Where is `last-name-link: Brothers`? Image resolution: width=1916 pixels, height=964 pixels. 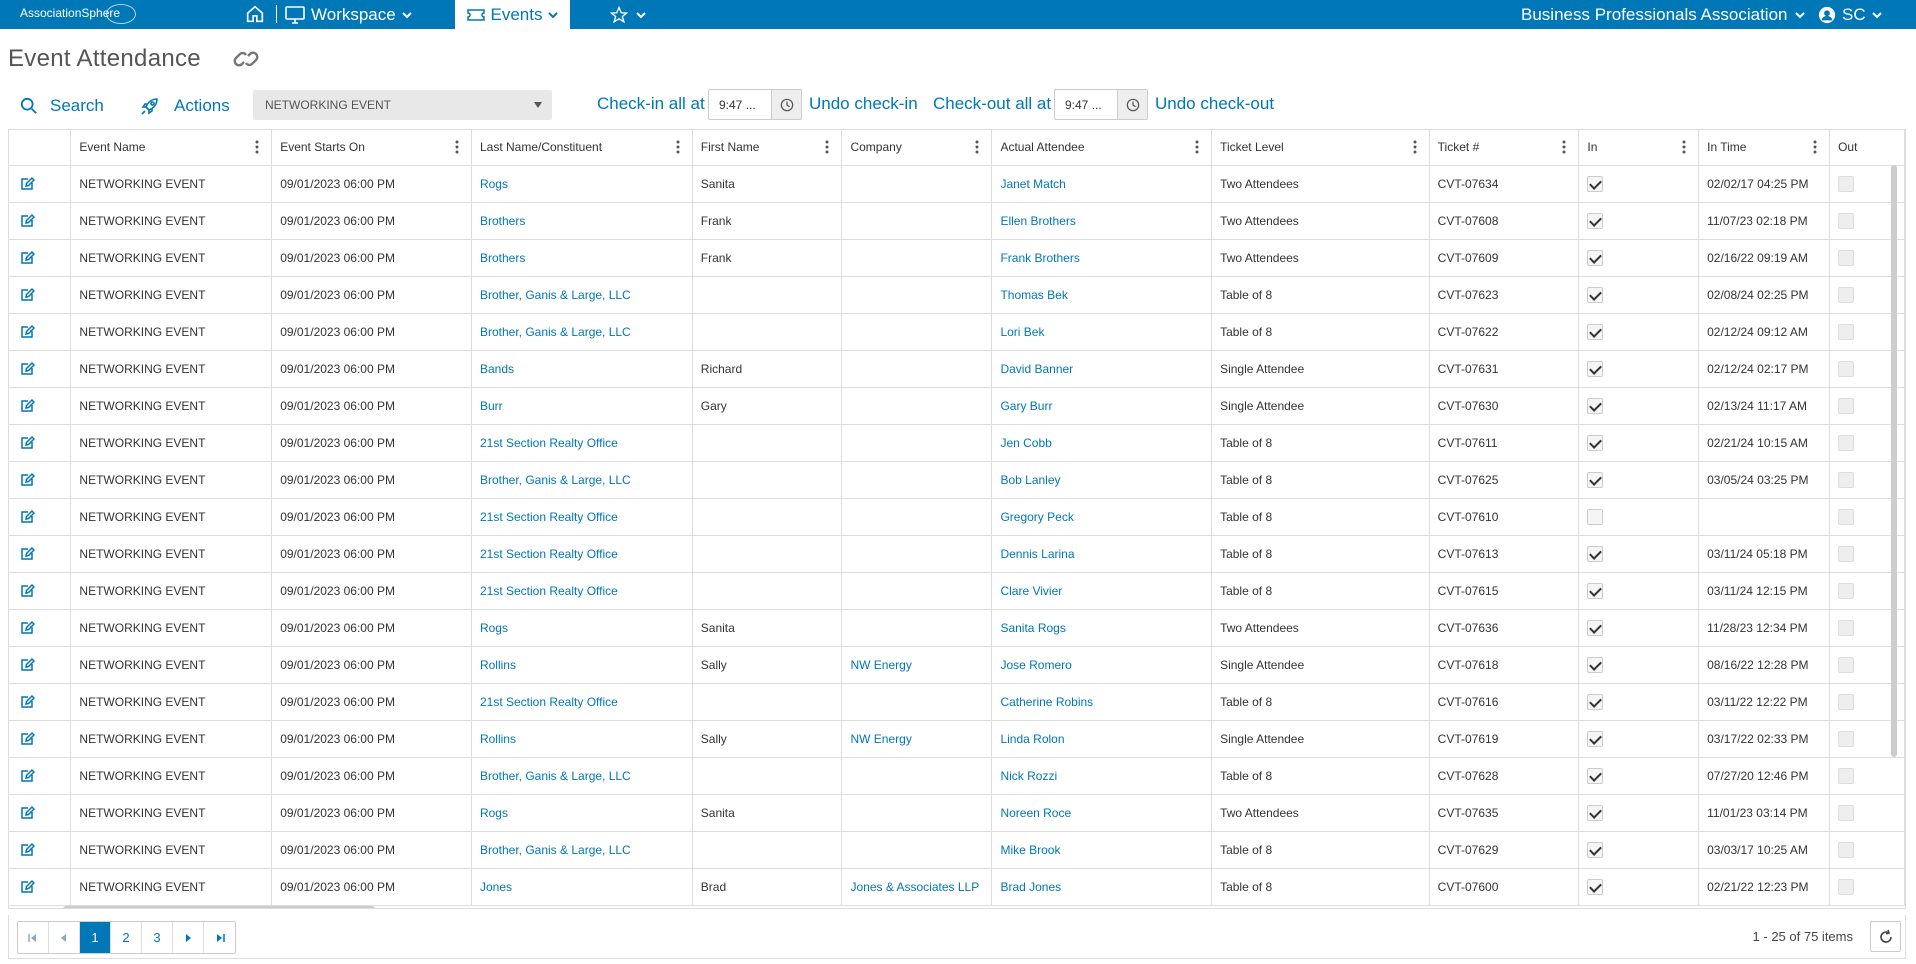 last-name-link: Brothers is located at coordinates (582, 221).